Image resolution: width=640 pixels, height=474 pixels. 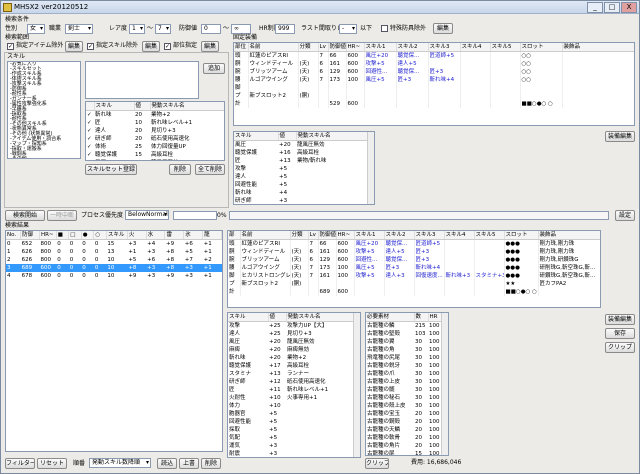 I want to click on result-skill-row: 運気 +3, so click(x=291, y=446).